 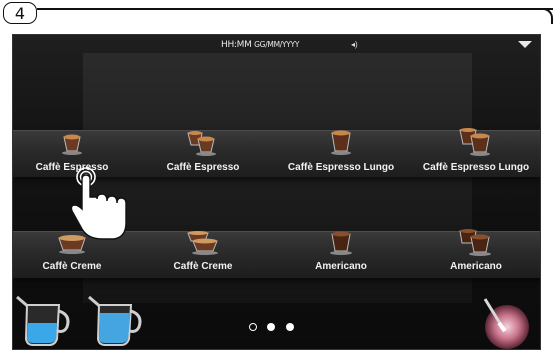 What do you see at coordinates (505, 322) in the screenshot?
I see `steam-wand-icon` at bounding box center [505, 322].